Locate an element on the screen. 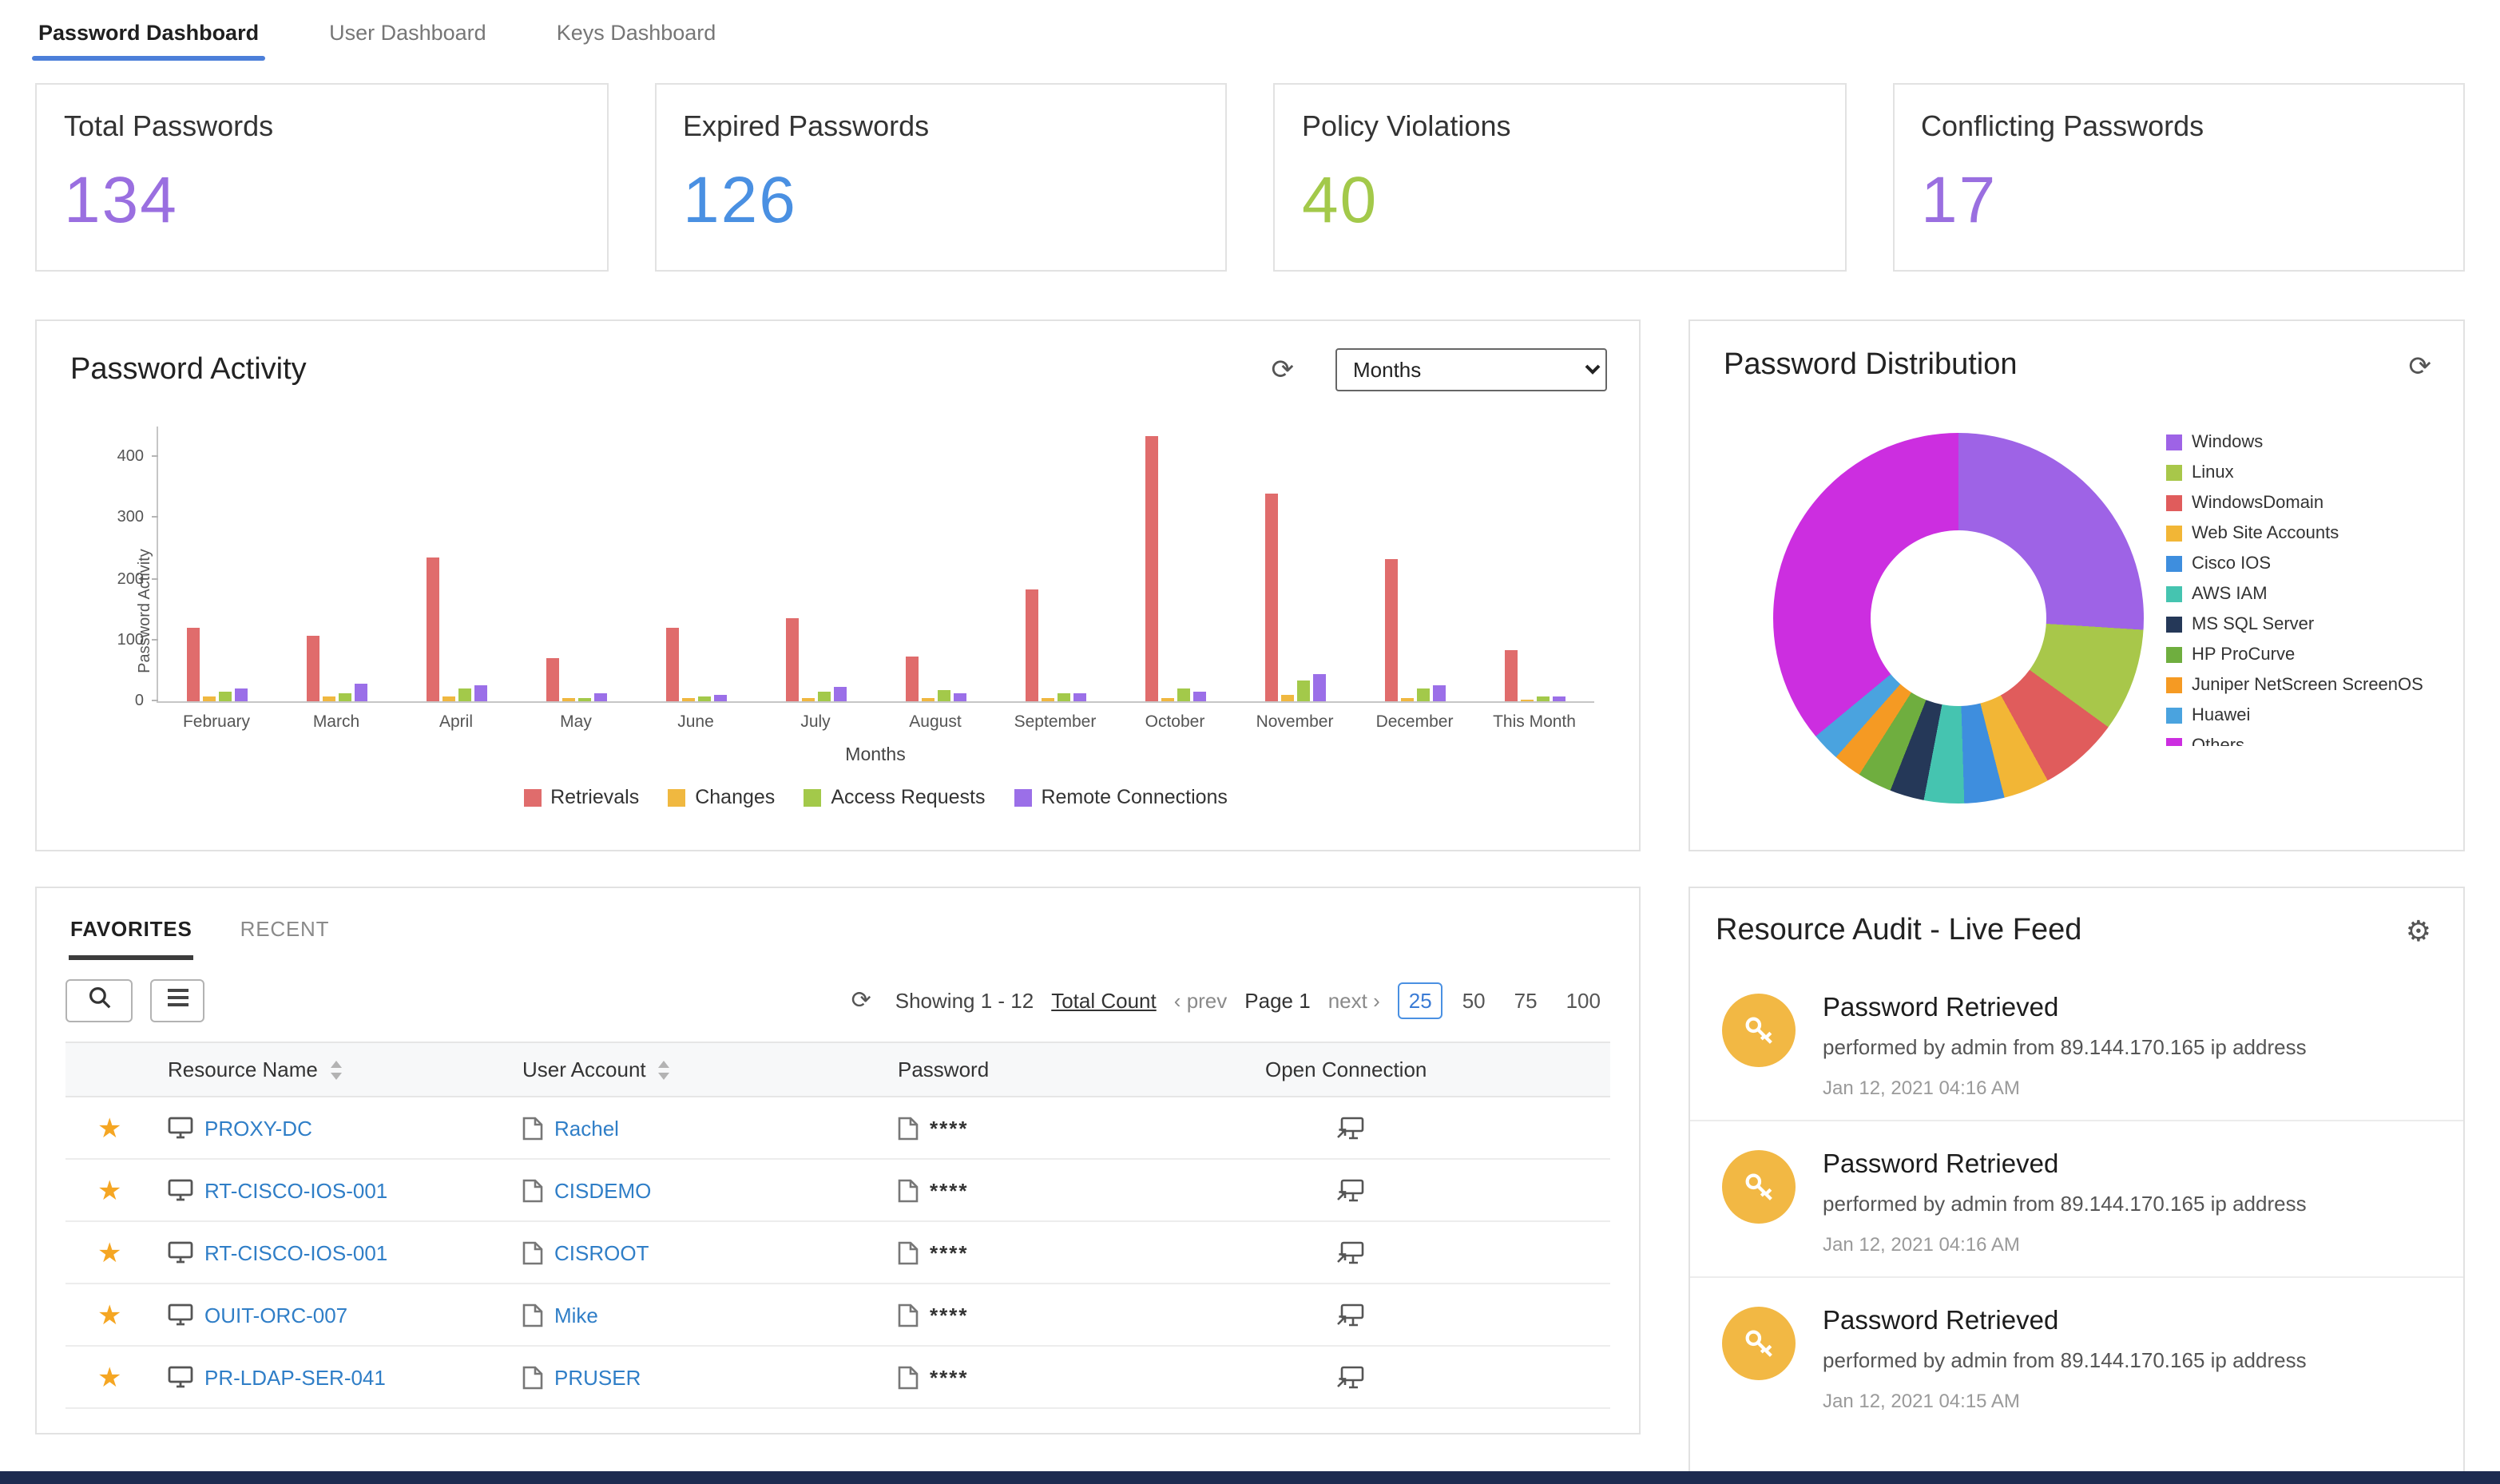 Image resolution: width=2500 pixels, height=1484 pixels. x-tick-label: August is located at coordinates (936, 722).